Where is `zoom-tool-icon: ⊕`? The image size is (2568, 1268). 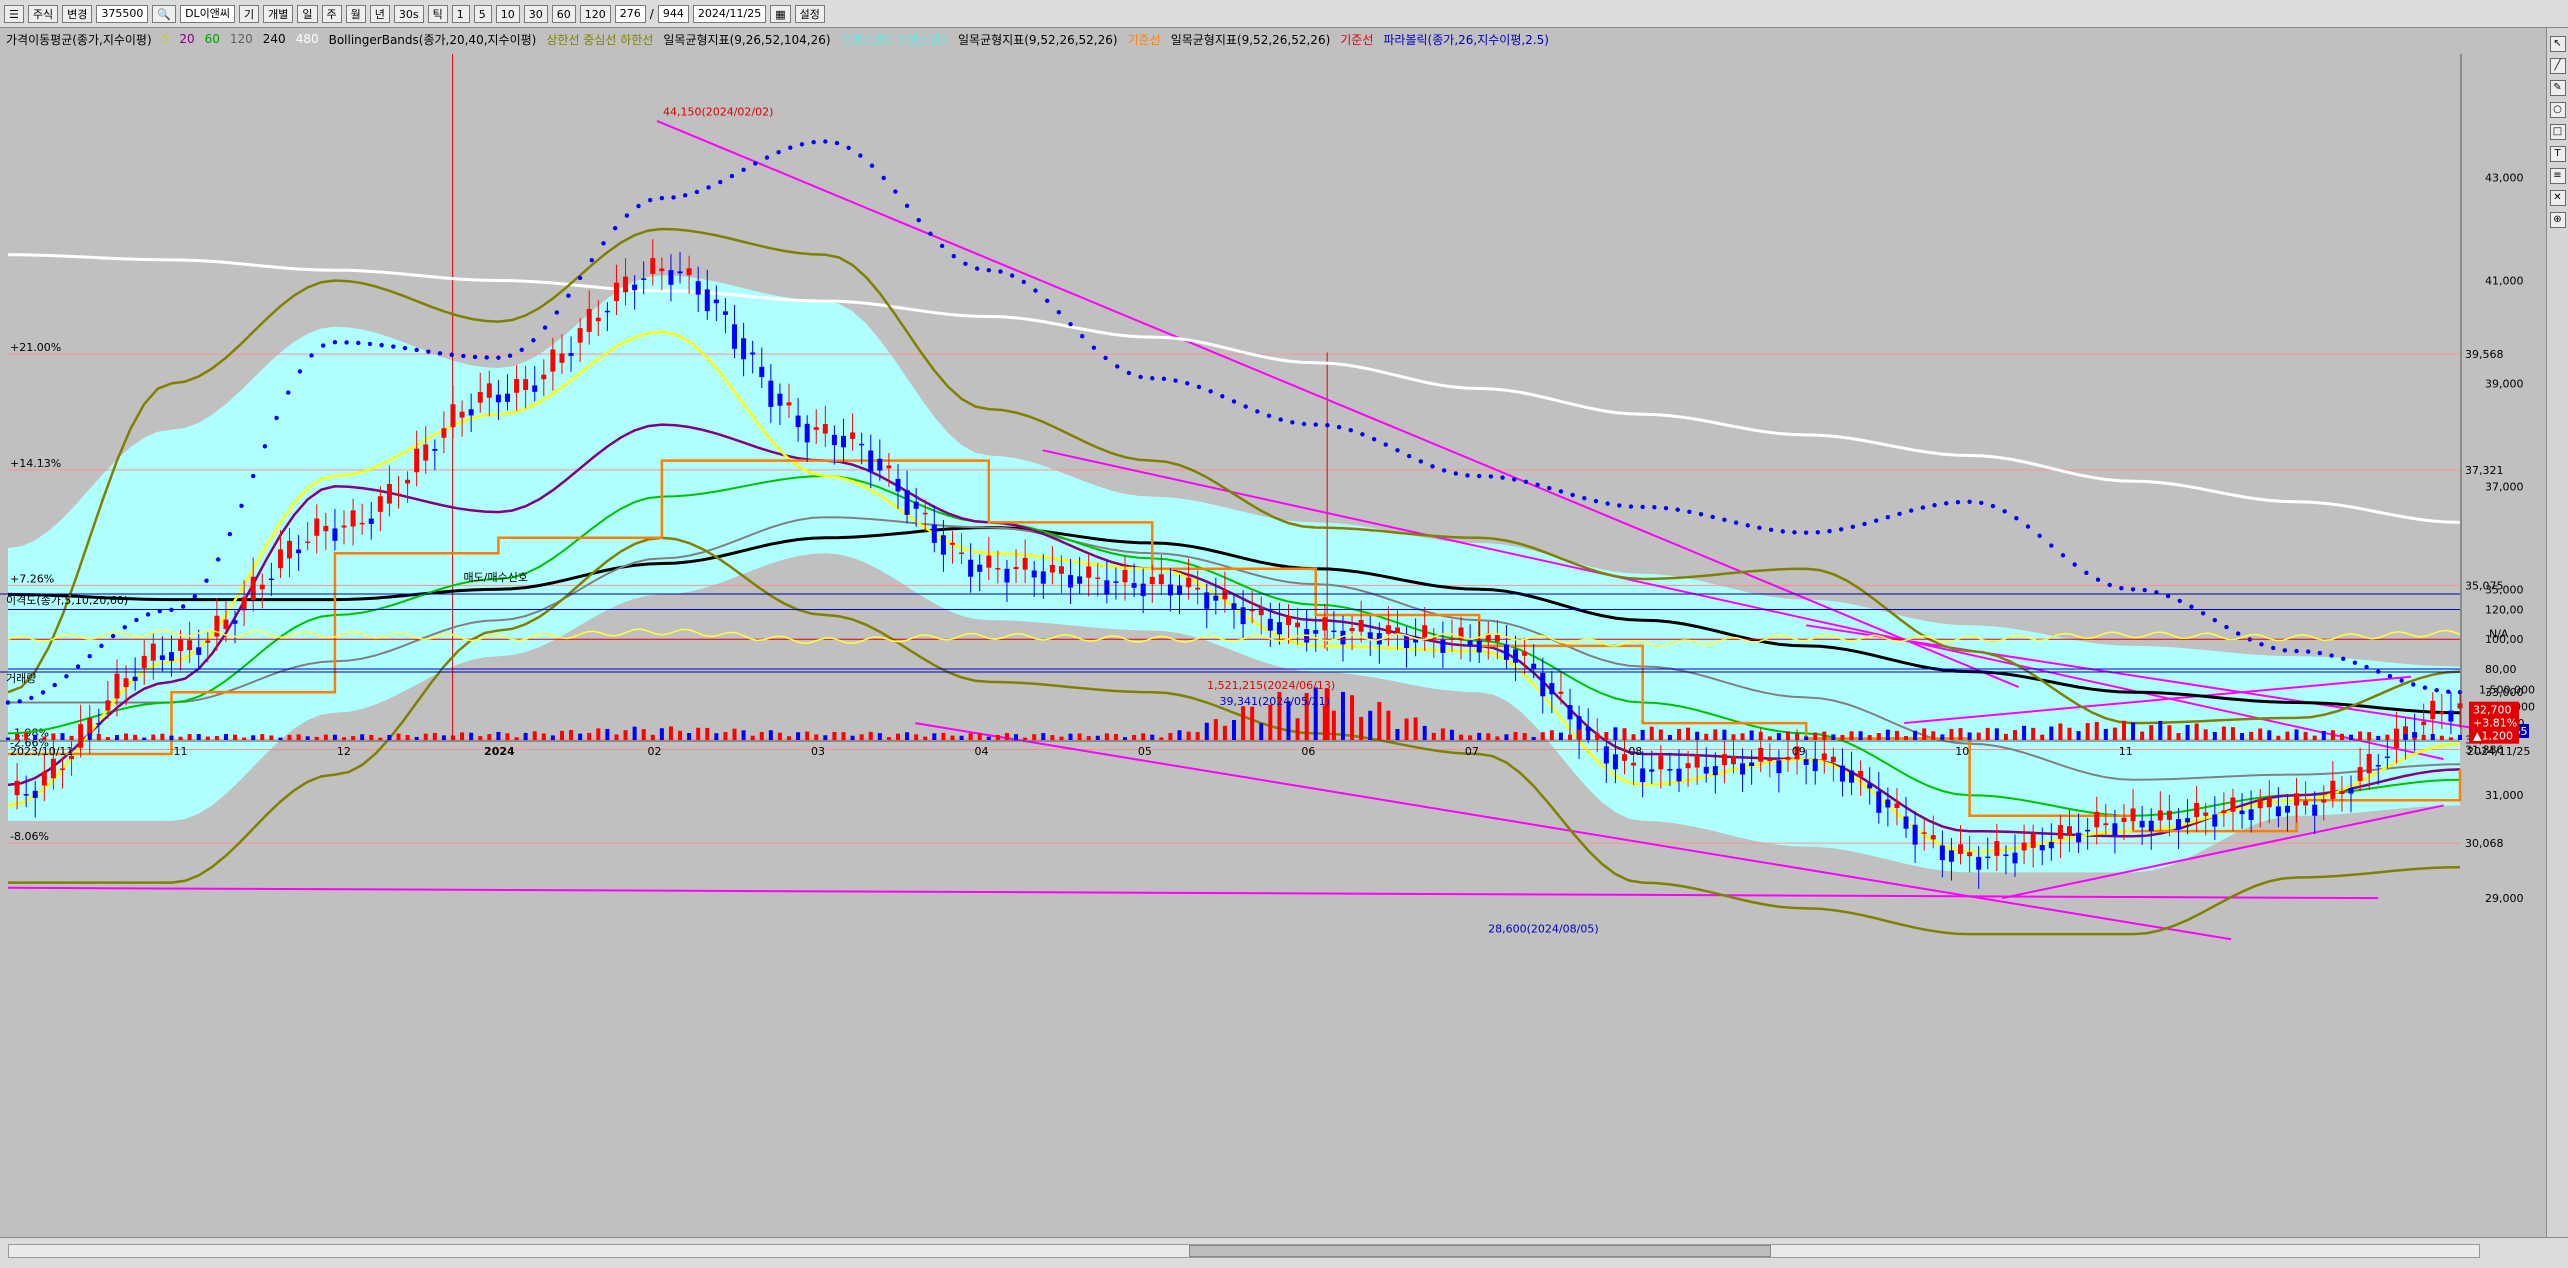 zoom-tool-icon: ⊕ is located at coordinates (2557, 220).